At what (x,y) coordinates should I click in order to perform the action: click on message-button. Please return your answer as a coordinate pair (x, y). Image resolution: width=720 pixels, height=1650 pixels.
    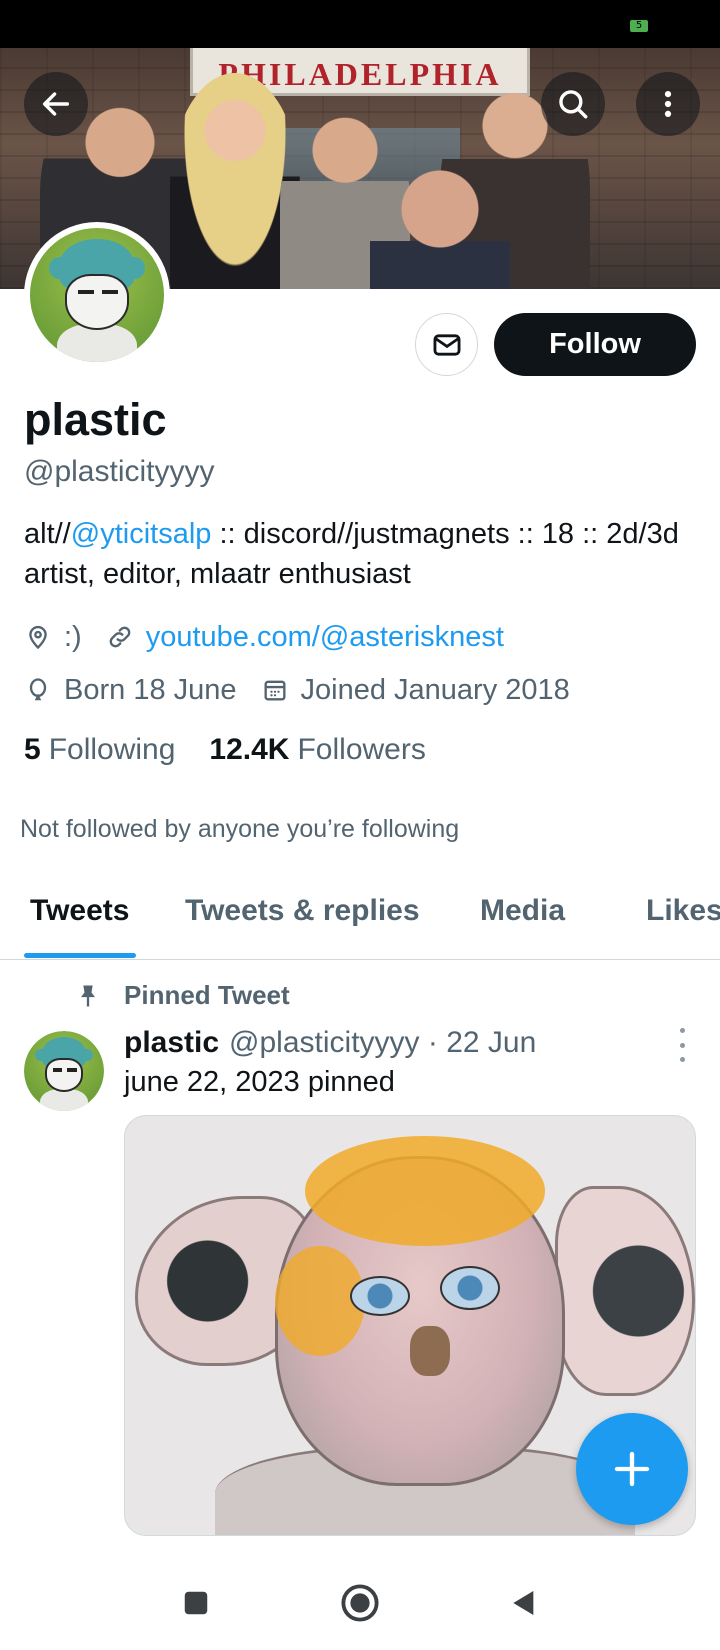
    Looking at the image, I should click on (446, 344).